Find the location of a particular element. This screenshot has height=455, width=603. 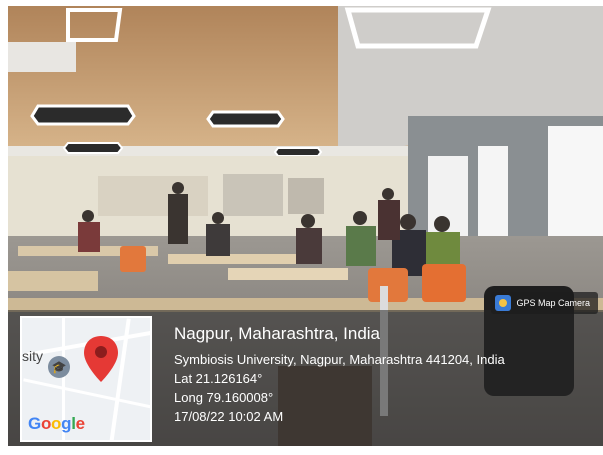

map-thumbnail: sity 🎓 Google is located at coordinates (86, 379).